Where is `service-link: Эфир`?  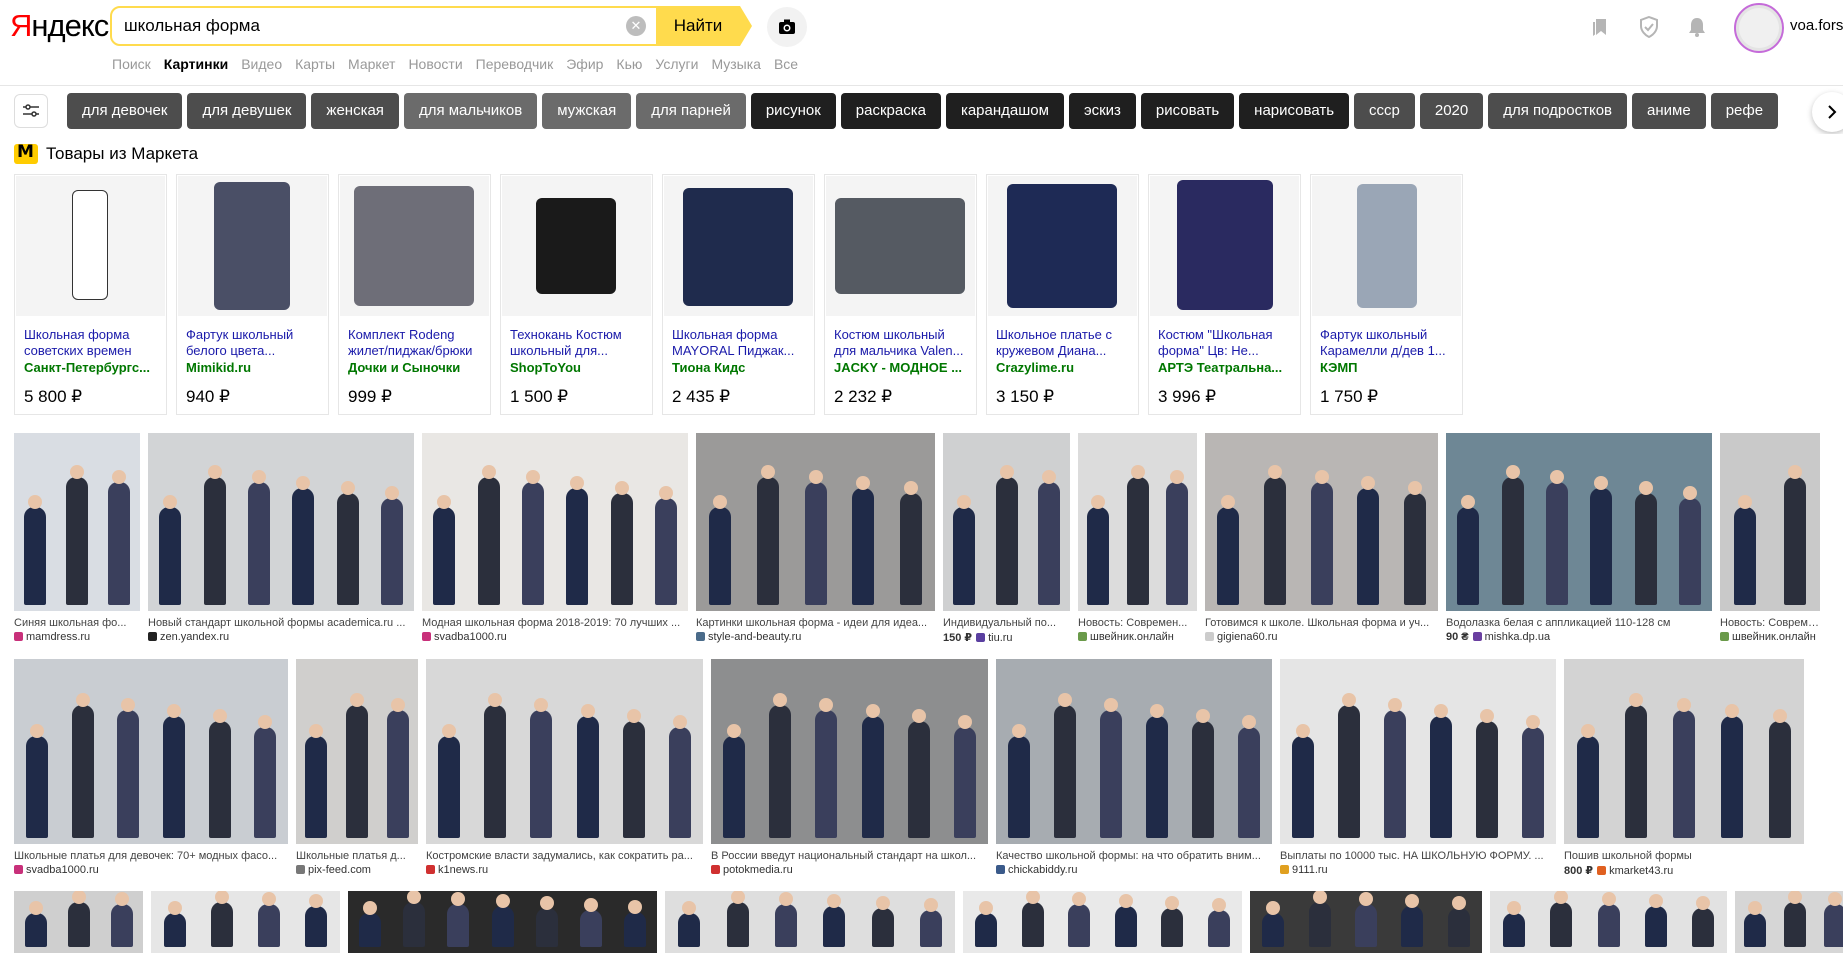
service-link: Эфир is located at coordinates (584, 64).